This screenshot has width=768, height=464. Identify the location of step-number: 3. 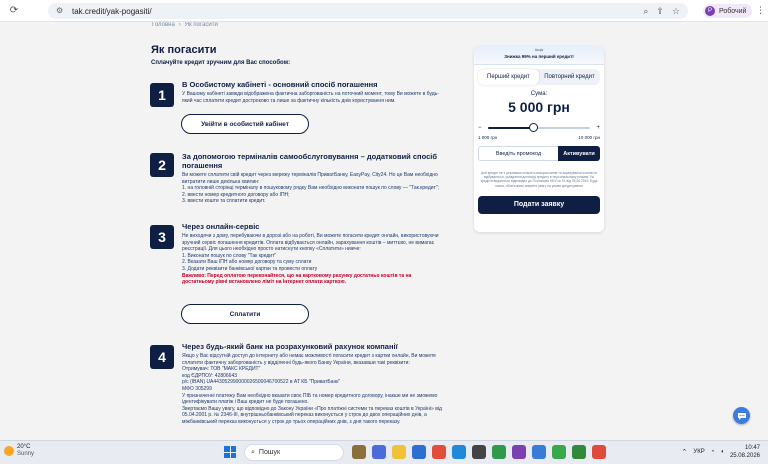
(162, 237).